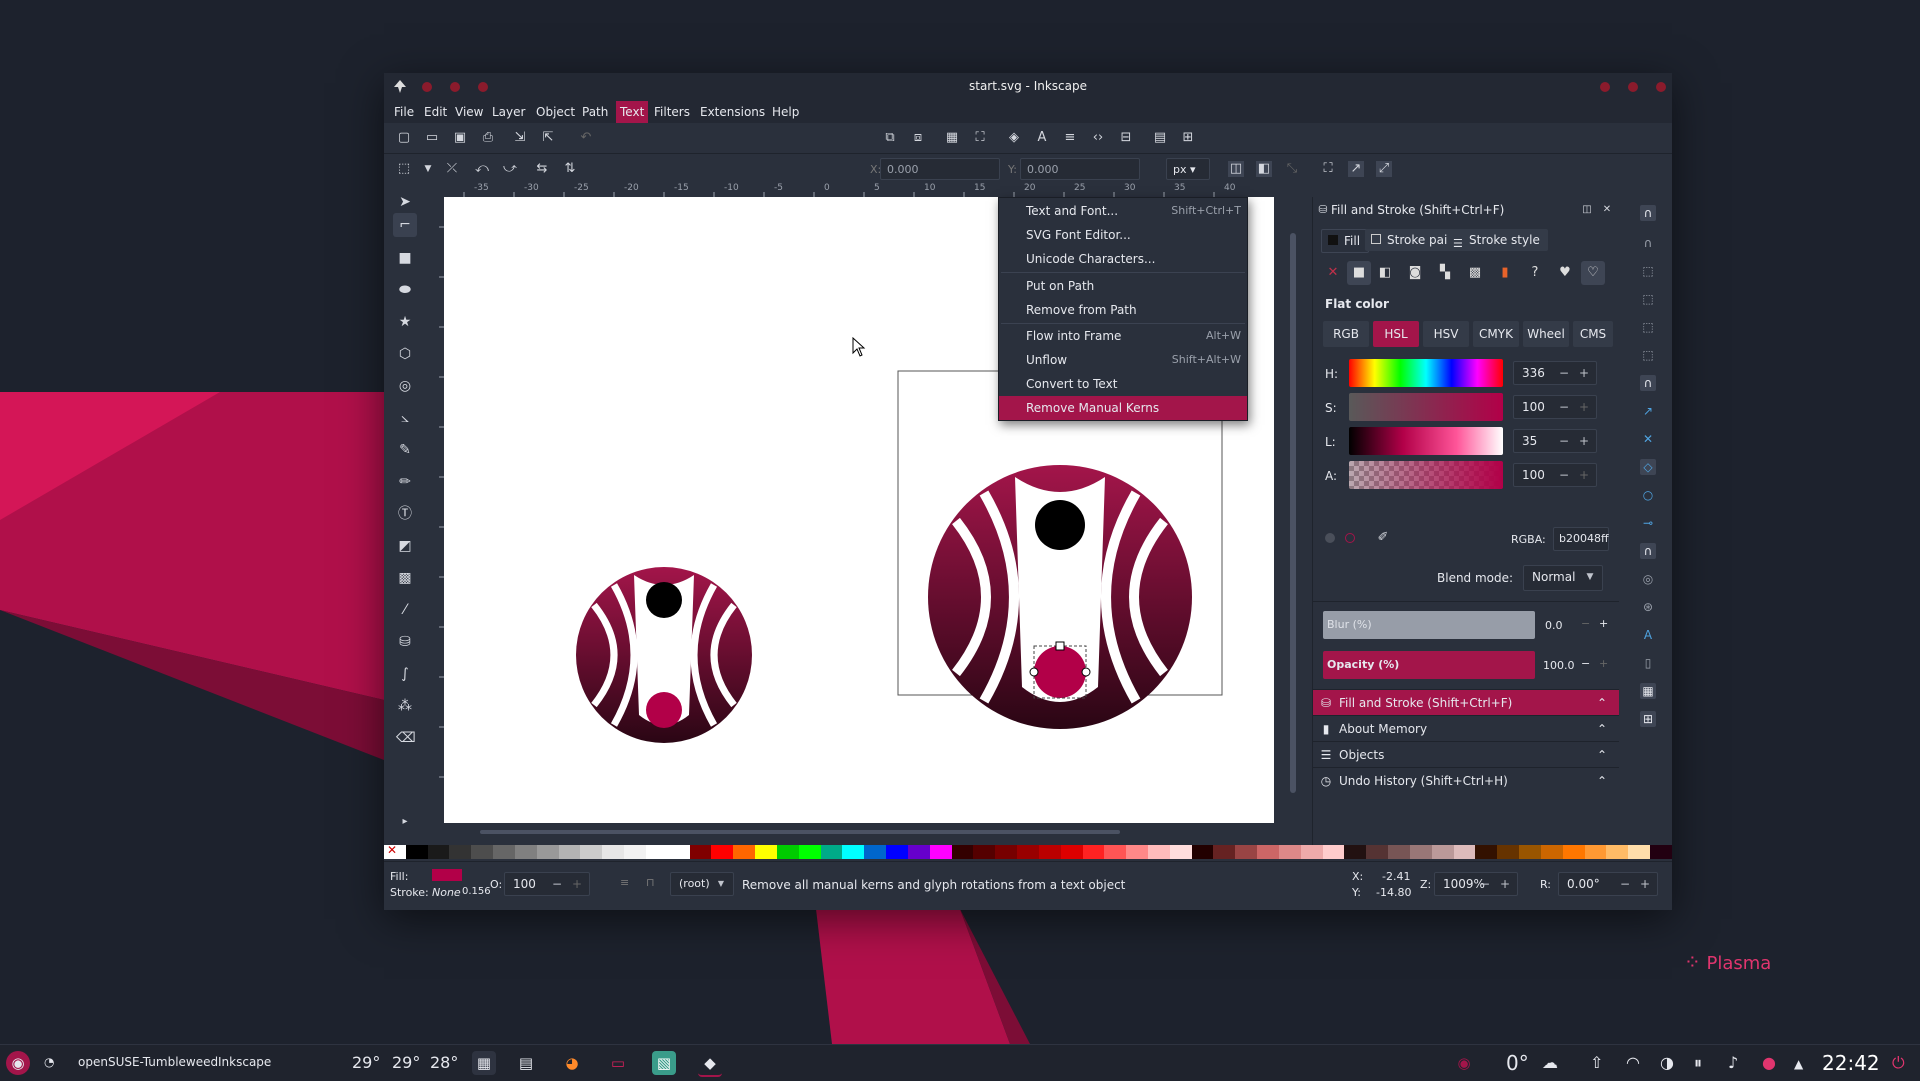 The width and height of the screenshot is (1920, 1081). Describe the element at coordinates (510, 169) in the screenshot. I see `rotate-cw-icon: ⤻` at that location.